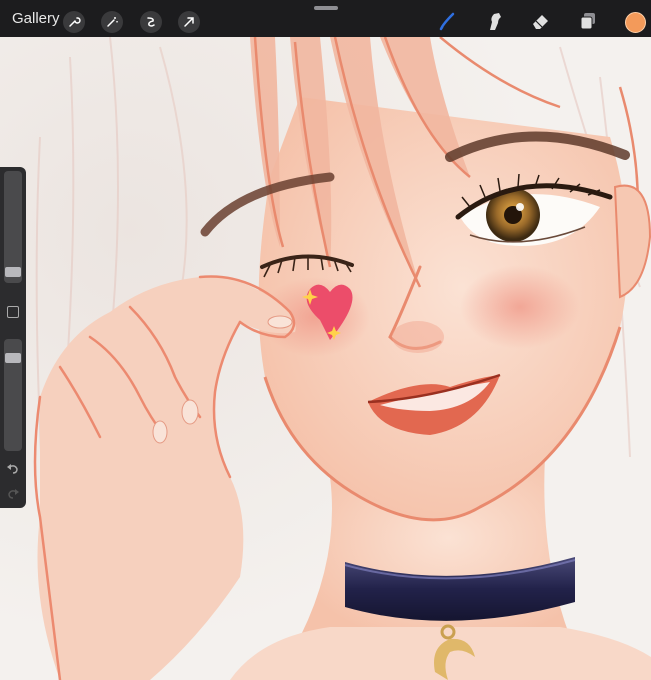  I want to click on eraser-icon, so click(540, 22).